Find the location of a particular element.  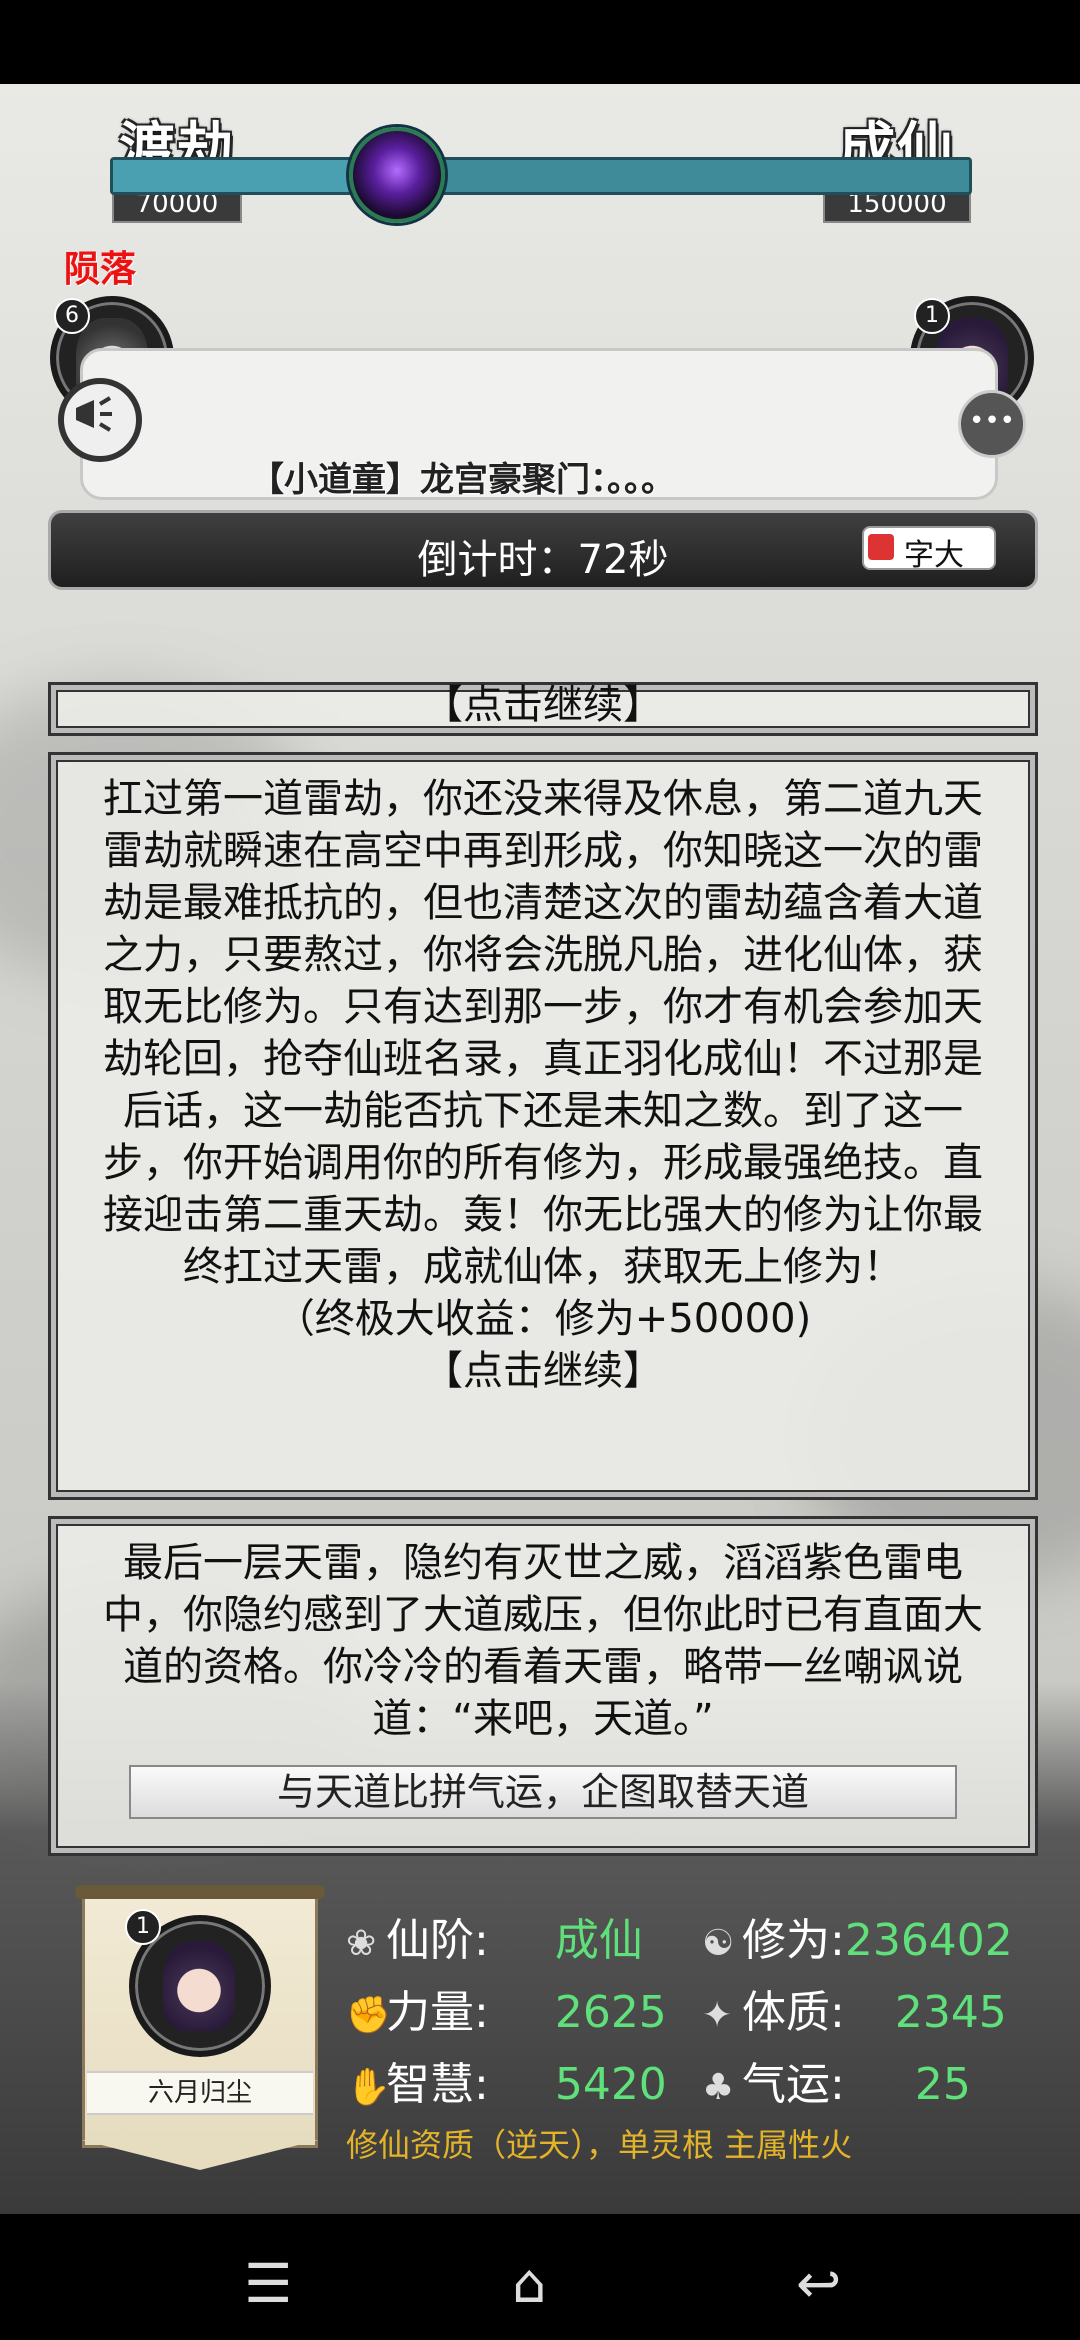

story-panel-previous: 【点击继续】 is located at coordinates (543, 709).